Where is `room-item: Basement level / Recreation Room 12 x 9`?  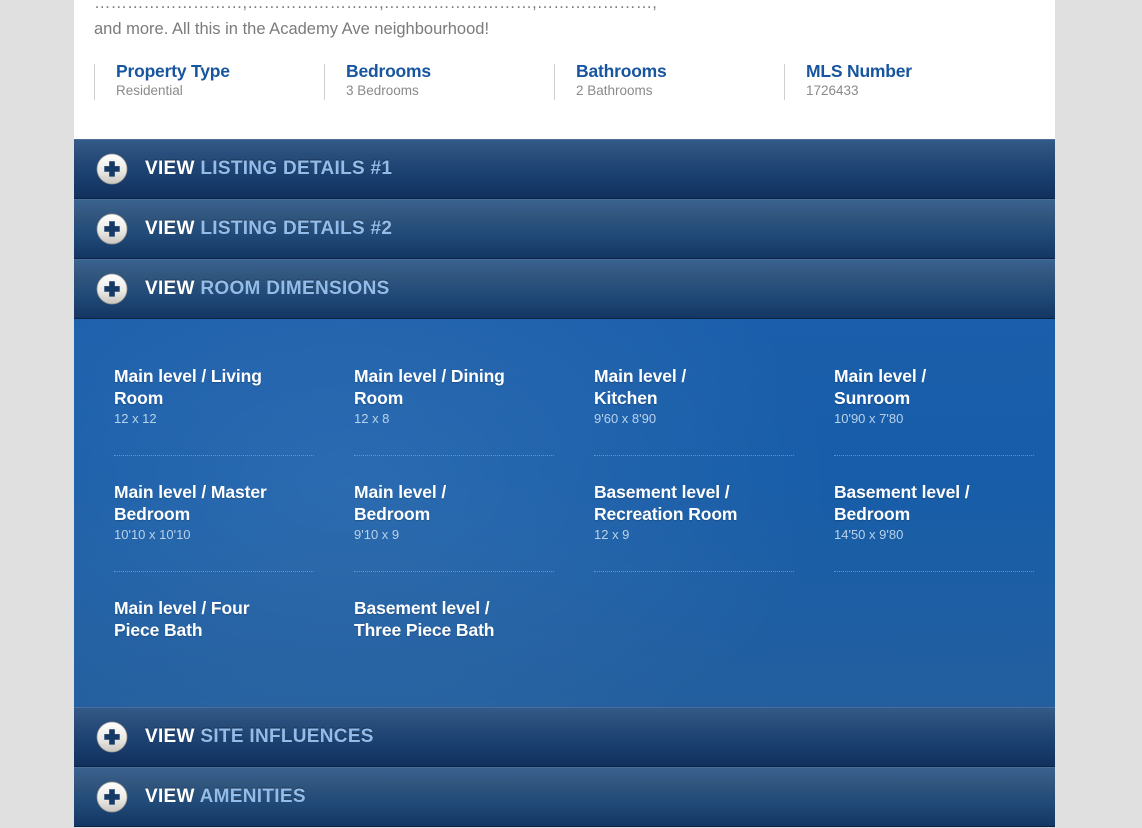 room-item: Basement level / Recreation Room 12 x 9 is located at coordinates (674, 539).